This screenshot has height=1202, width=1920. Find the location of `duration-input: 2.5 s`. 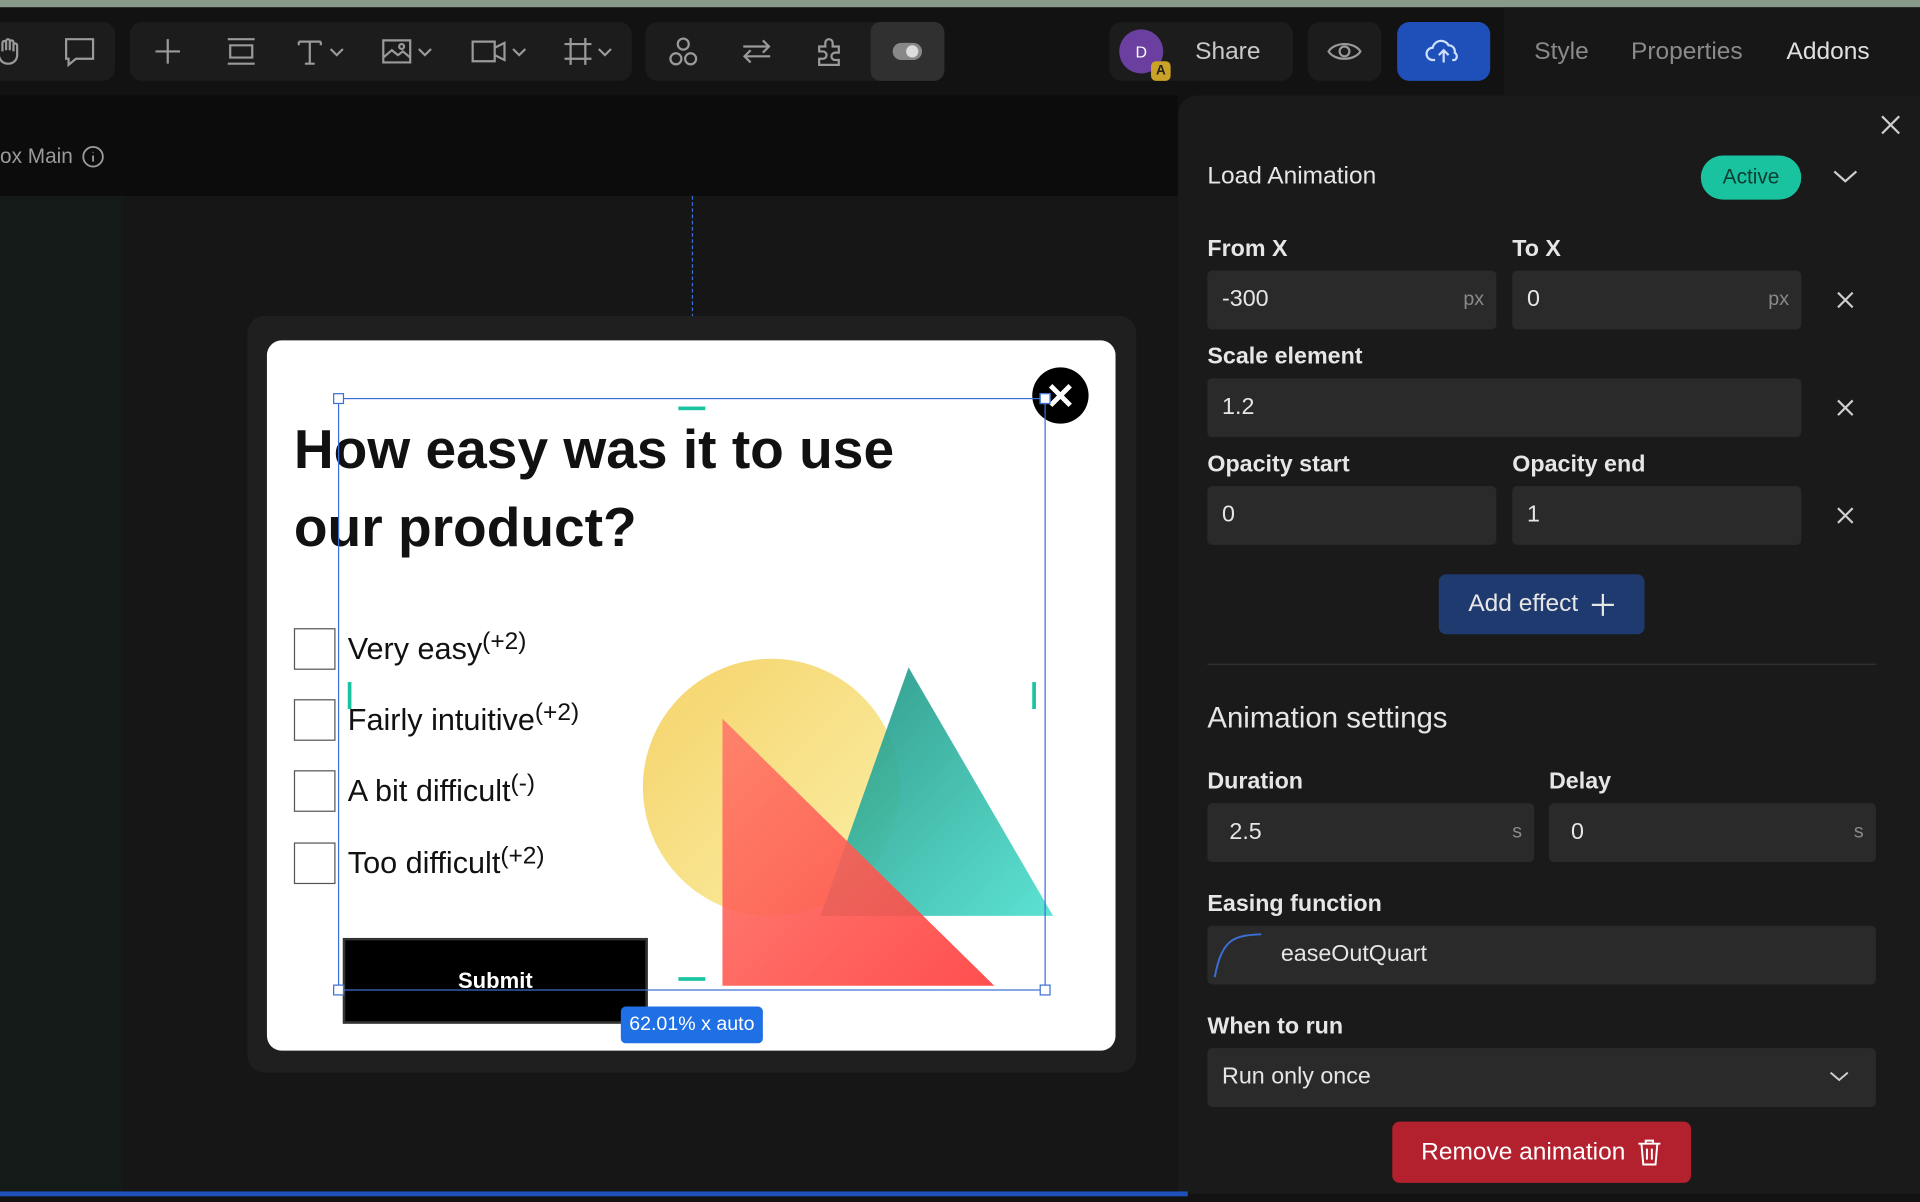

duration-input: 2.5 s is located at coordinates (1371, 833).